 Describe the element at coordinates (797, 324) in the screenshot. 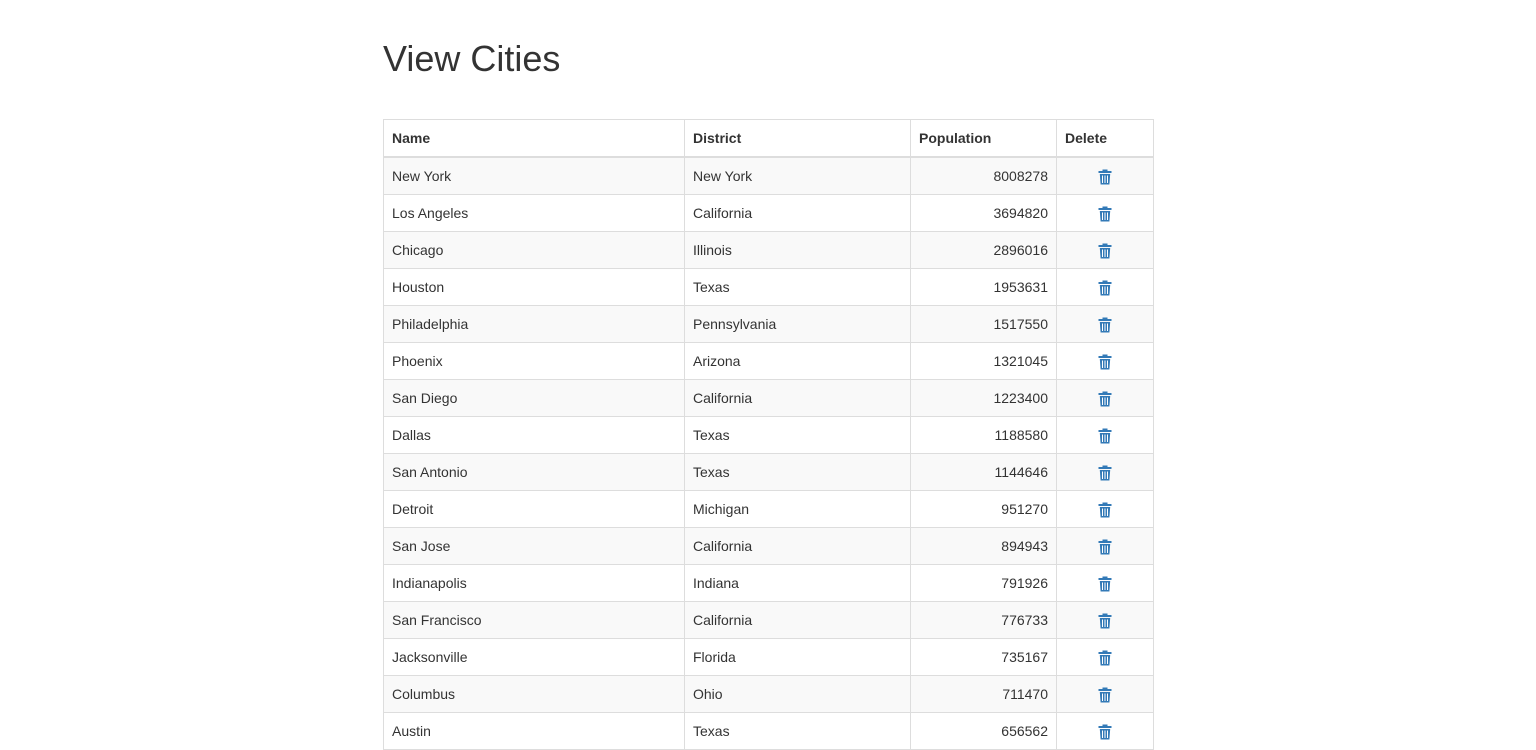

I see `cell-district: Pennsylvania` at that location.